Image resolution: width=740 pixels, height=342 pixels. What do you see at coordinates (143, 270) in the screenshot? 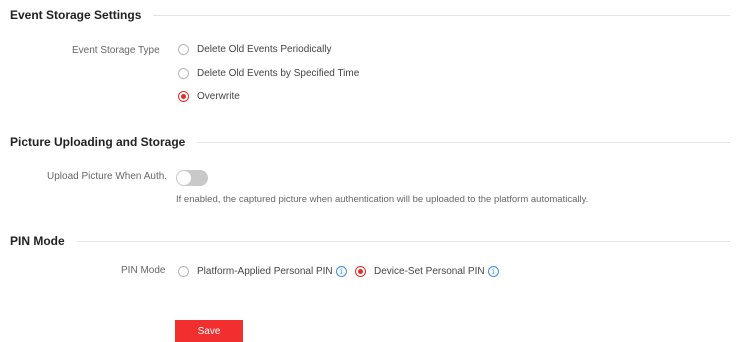
I see `pin-mode-label: PIN Mode` at bounding box center [143, 270].